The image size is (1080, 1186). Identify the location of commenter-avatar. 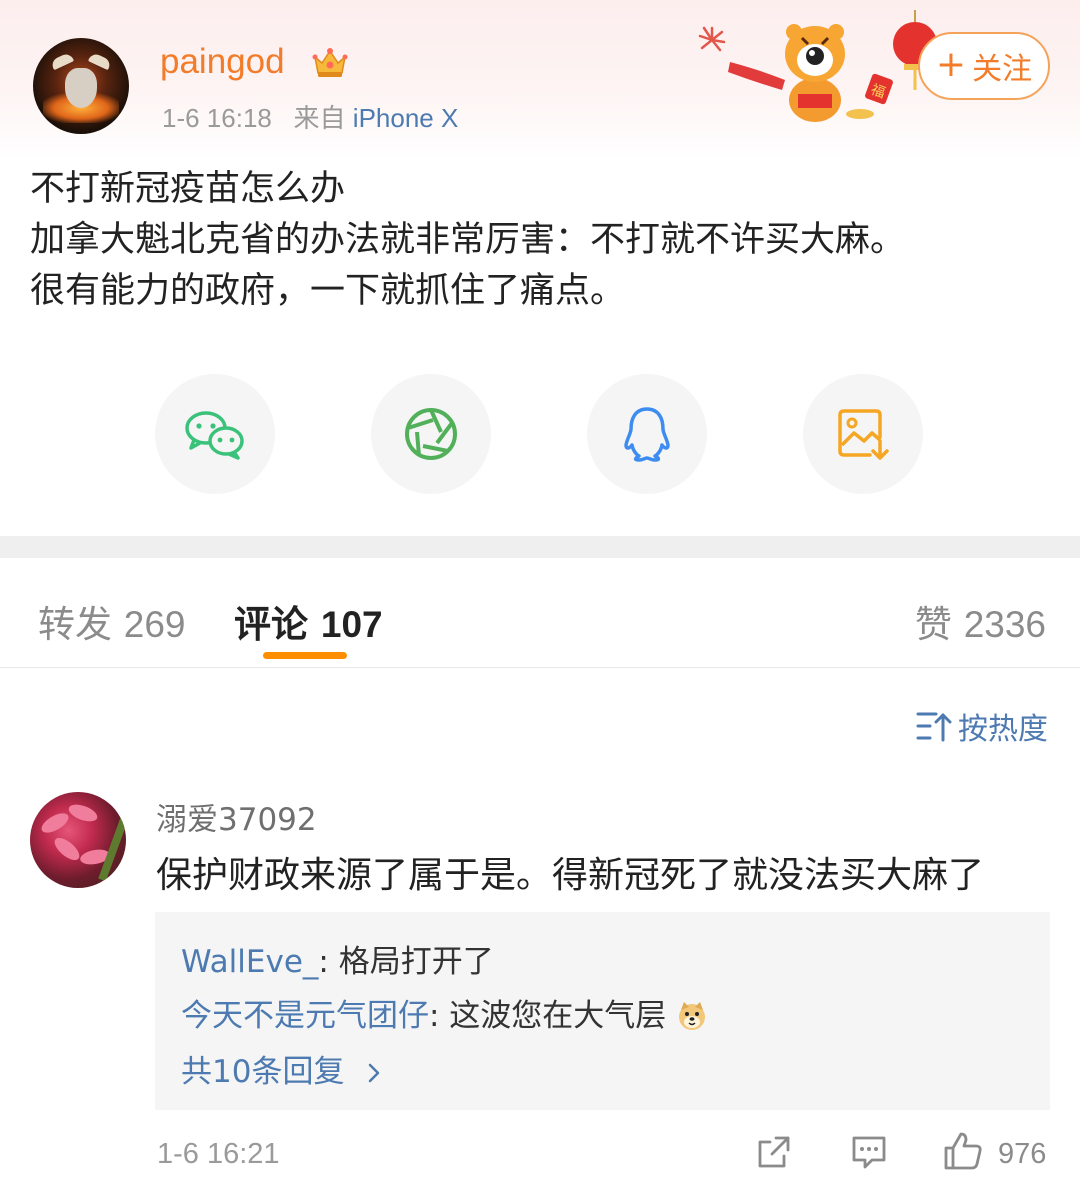
(78, 840).